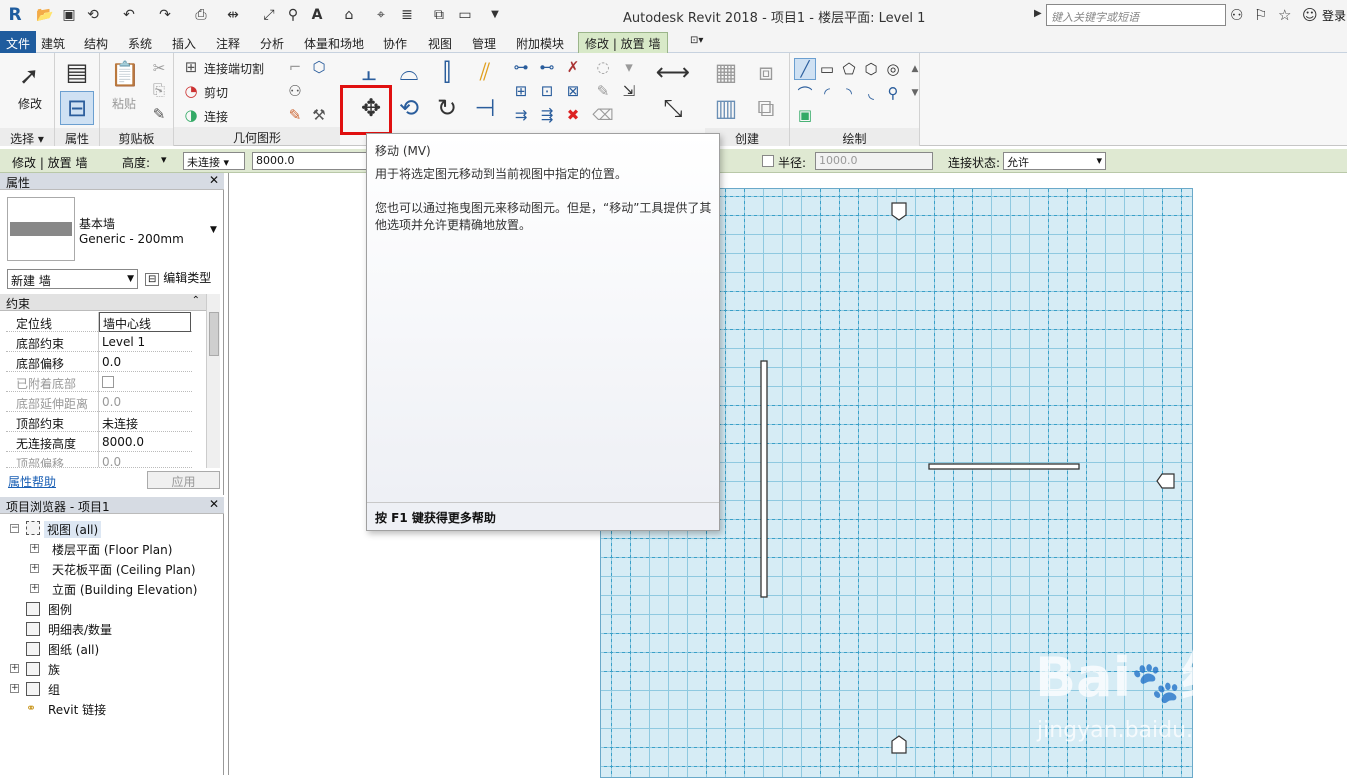 The height and width of the screenshot is (778, 1347). Describe the element at coordinates (214, 180) in the screenshot. I see `properties-close-icon: ✕` at that location.